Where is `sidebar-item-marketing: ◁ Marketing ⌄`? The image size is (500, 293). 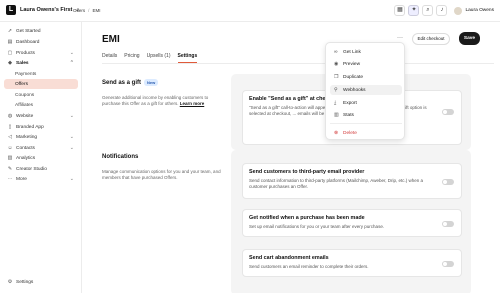 sidebar-item-marketing: ◁ Marketing ⌄ is located at coordinates (41, 137).